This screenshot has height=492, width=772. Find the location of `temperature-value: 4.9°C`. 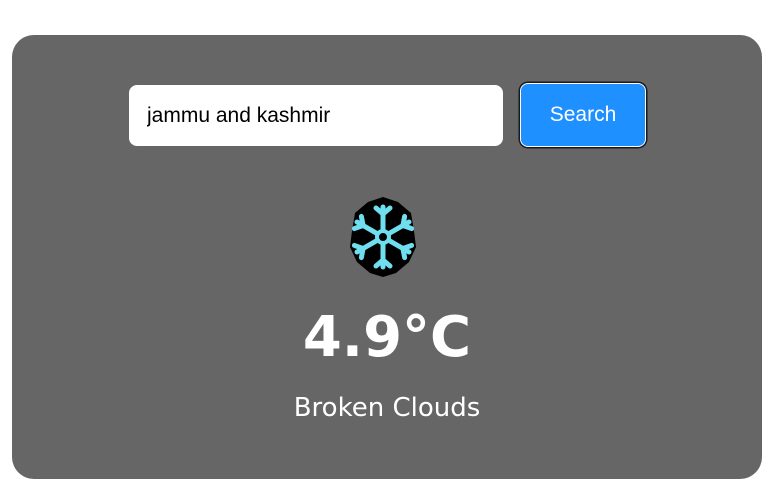

temperature-value: 4.9°C is located at coordinates (387, 337).